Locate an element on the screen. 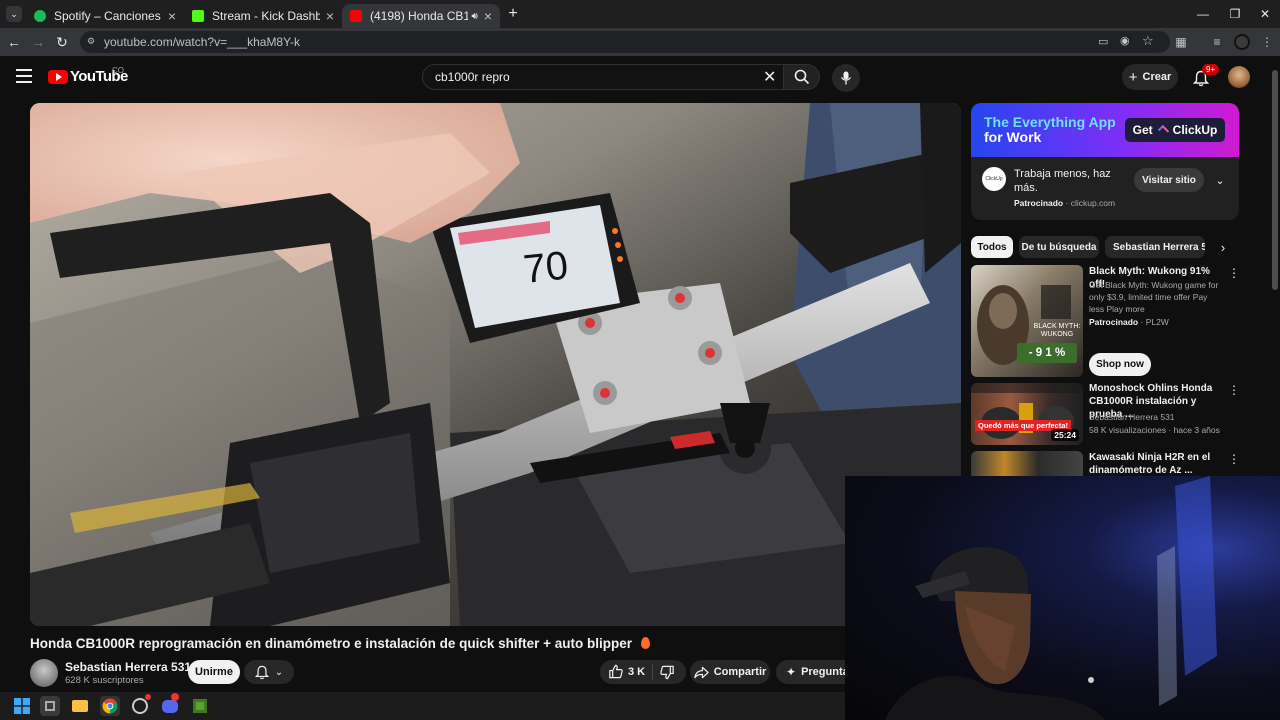 The height and width of the screenshot is (720, 1280). search-button is located at coordinates (802, 77).